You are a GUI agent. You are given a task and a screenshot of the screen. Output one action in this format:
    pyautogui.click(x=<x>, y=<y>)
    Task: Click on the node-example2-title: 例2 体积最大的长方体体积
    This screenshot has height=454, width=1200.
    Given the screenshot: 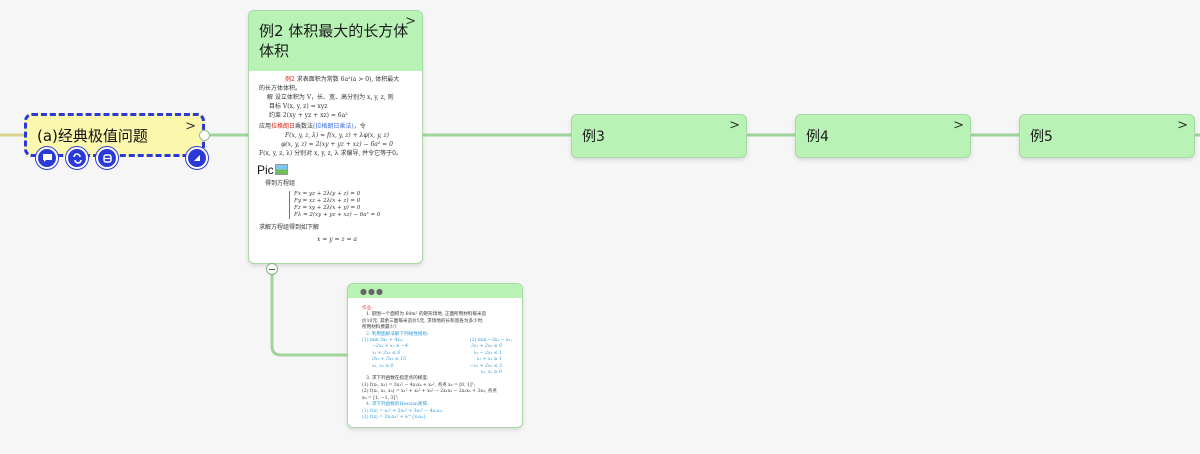 What is the action you would take?
    pyautogui.click(x=334, y=41)
    